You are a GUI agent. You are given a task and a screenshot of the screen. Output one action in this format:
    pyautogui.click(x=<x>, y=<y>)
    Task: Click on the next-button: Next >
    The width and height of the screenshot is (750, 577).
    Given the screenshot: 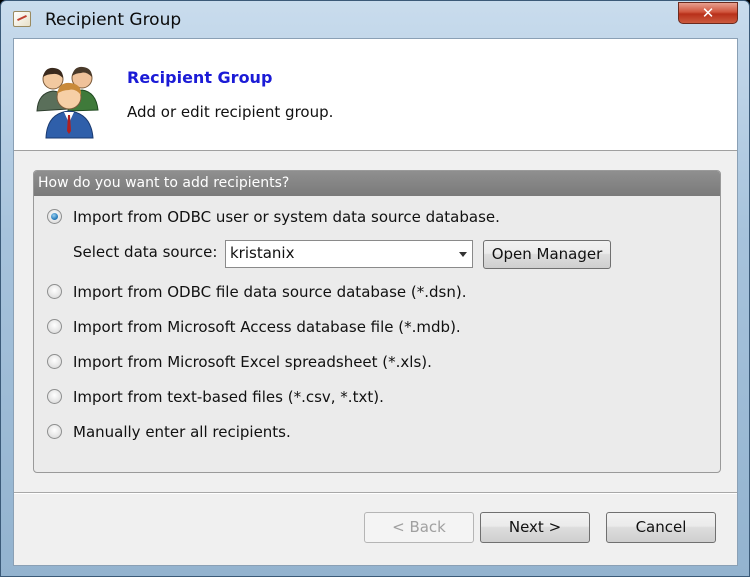 What is the action you would take?
    pyautogui.click(x=535, y=527)
    